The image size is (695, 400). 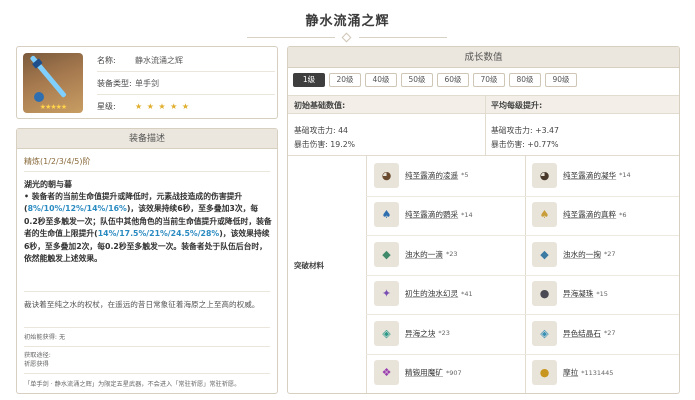 I want to click on material-name: 浊水的一掬, so click(x=582, y=254).